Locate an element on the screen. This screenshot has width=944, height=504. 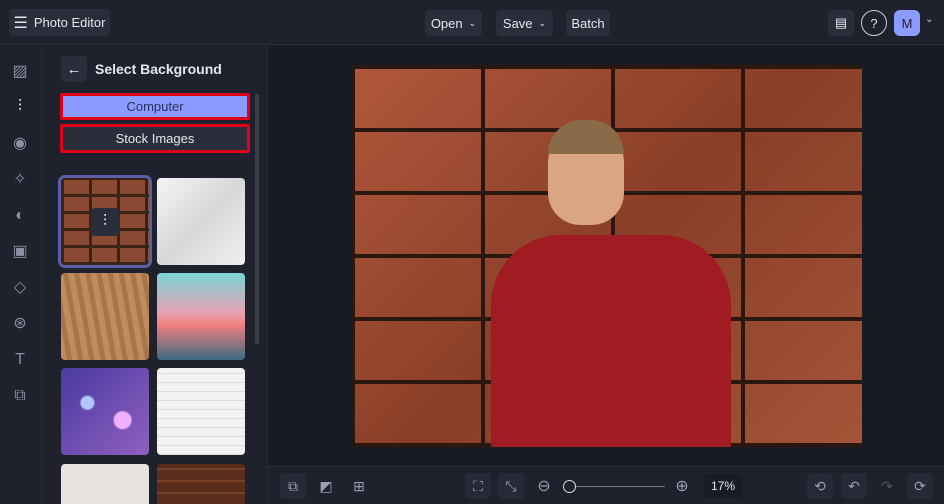
help-icon: ? is located at coordinates (874, 23).